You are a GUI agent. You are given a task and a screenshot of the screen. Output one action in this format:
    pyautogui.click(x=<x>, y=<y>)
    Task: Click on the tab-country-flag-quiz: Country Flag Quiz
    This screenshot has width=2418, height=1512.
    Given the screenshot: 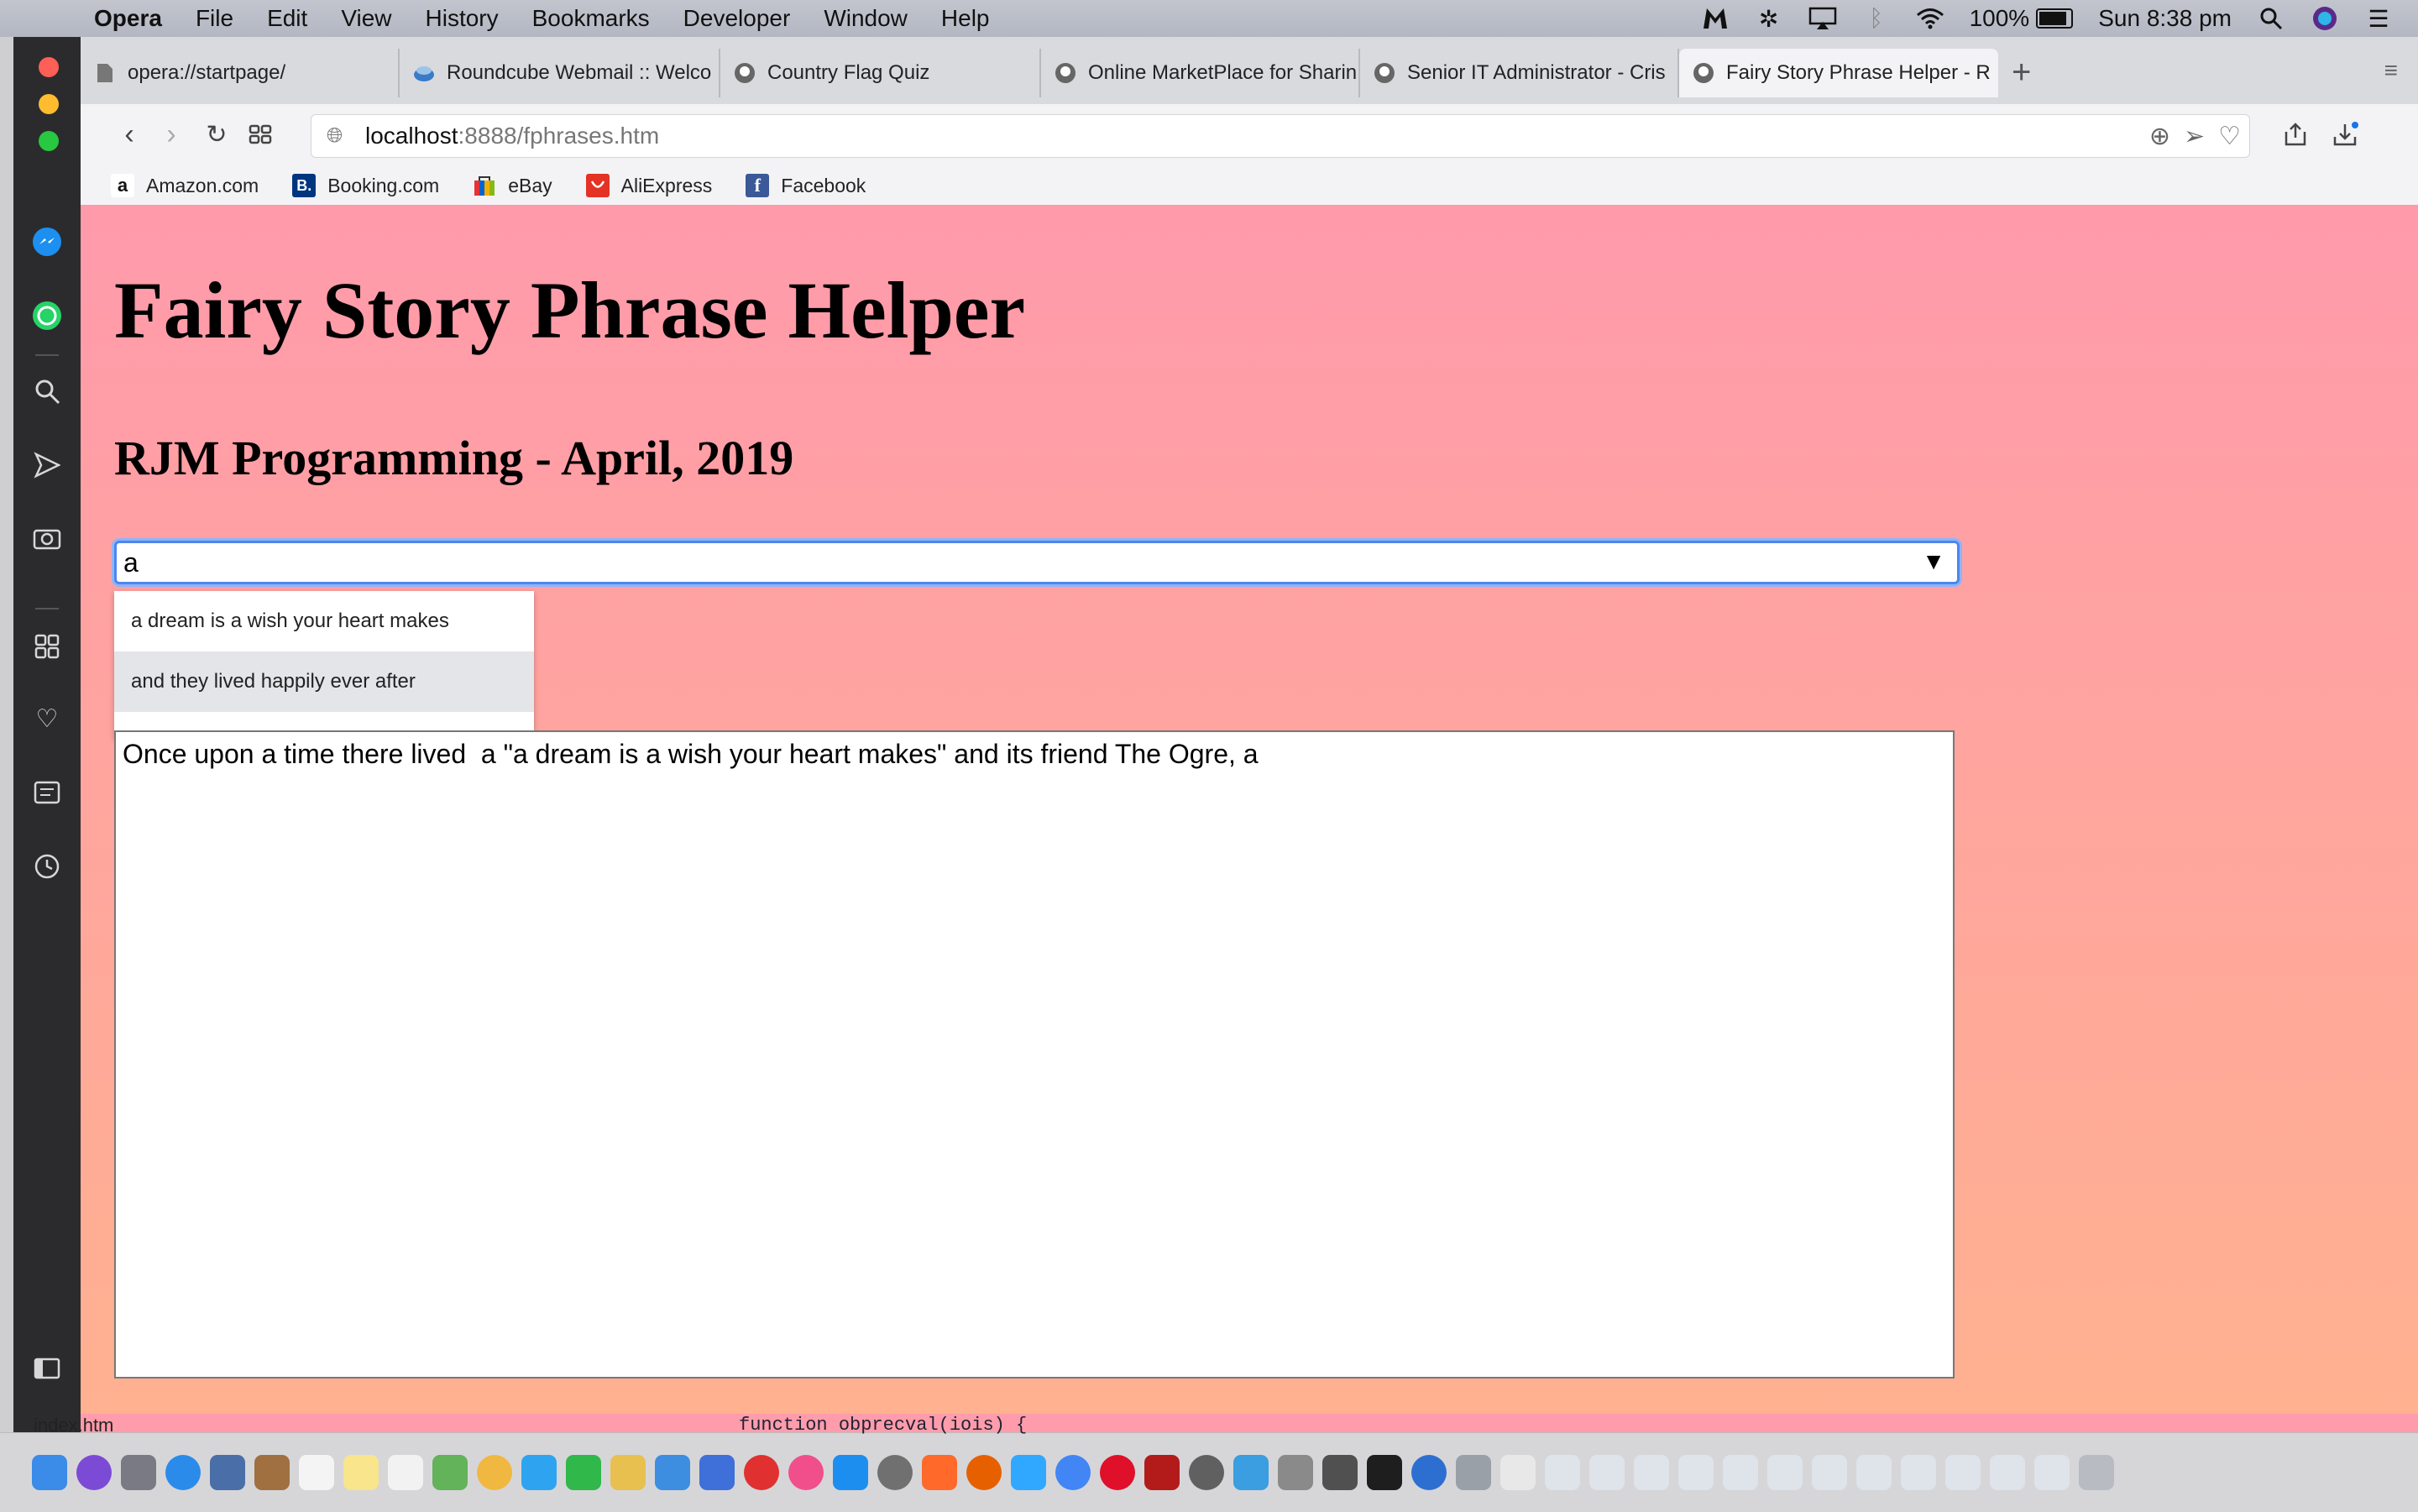 What is the action you would take?
    pyautogui.click(x=880, y=73)
    